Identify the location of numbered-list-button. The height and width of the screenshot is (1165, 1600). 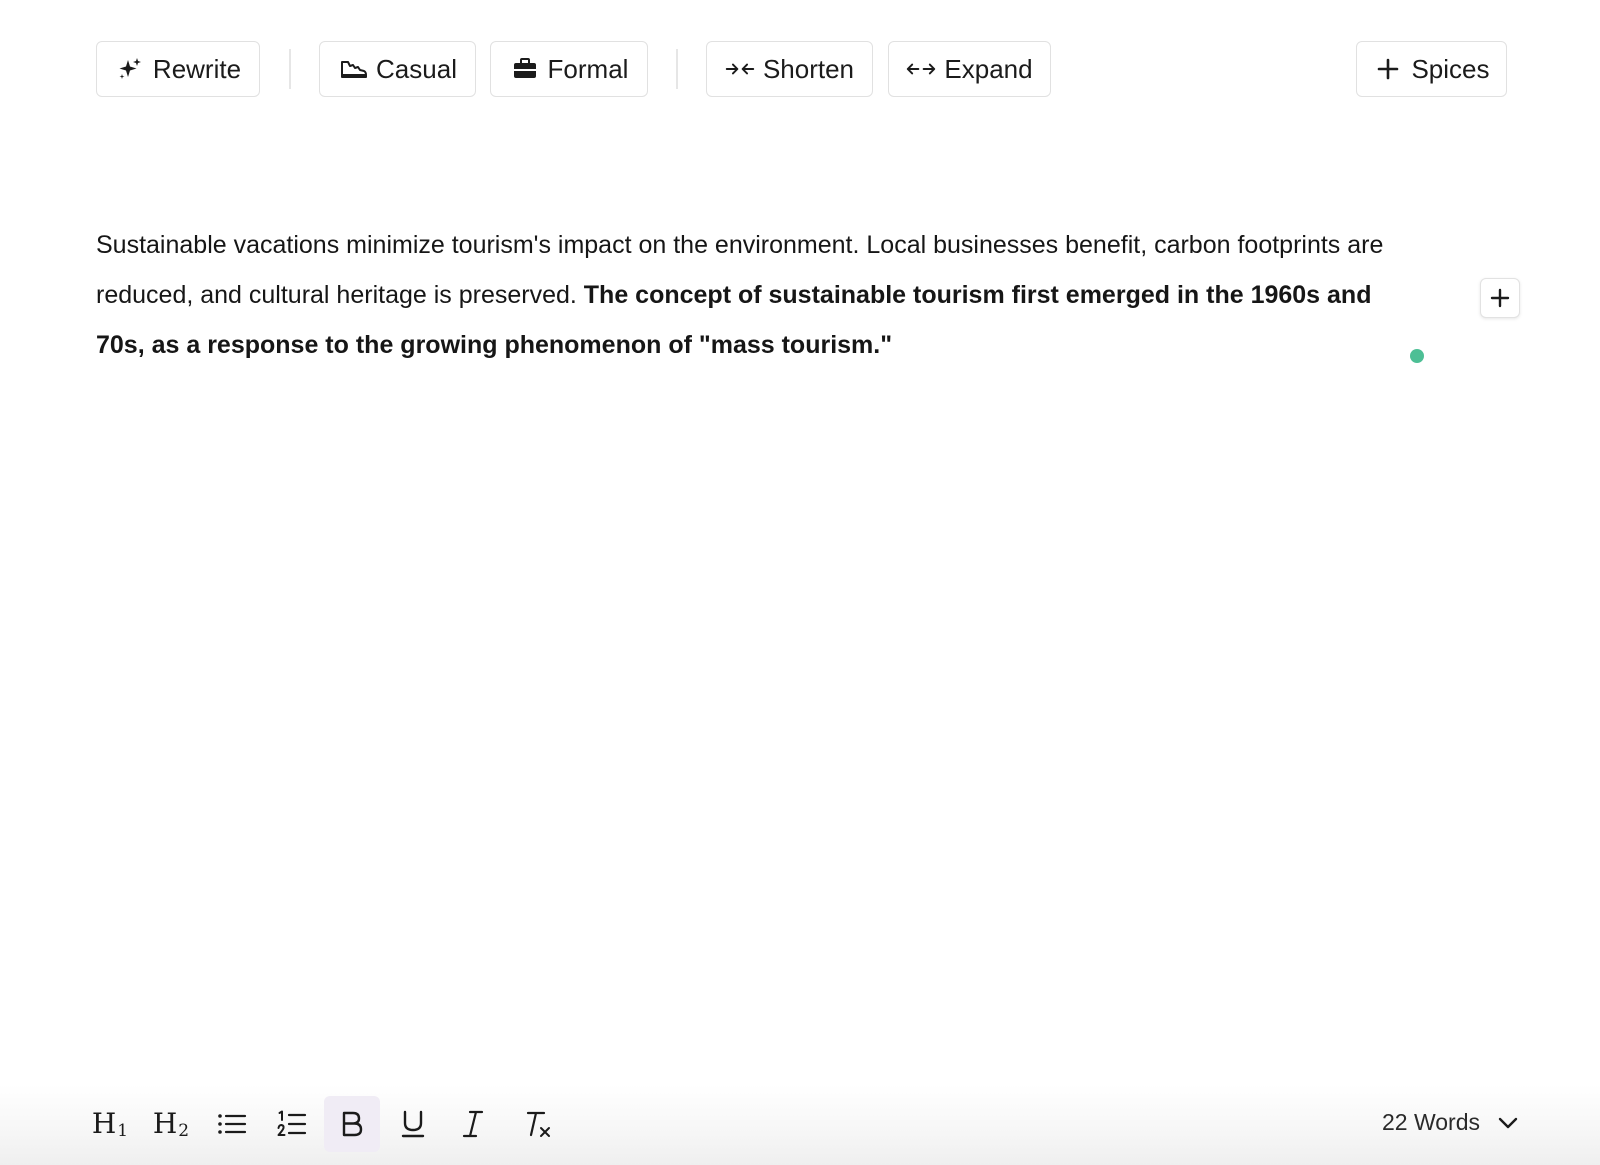
(292, 1124).